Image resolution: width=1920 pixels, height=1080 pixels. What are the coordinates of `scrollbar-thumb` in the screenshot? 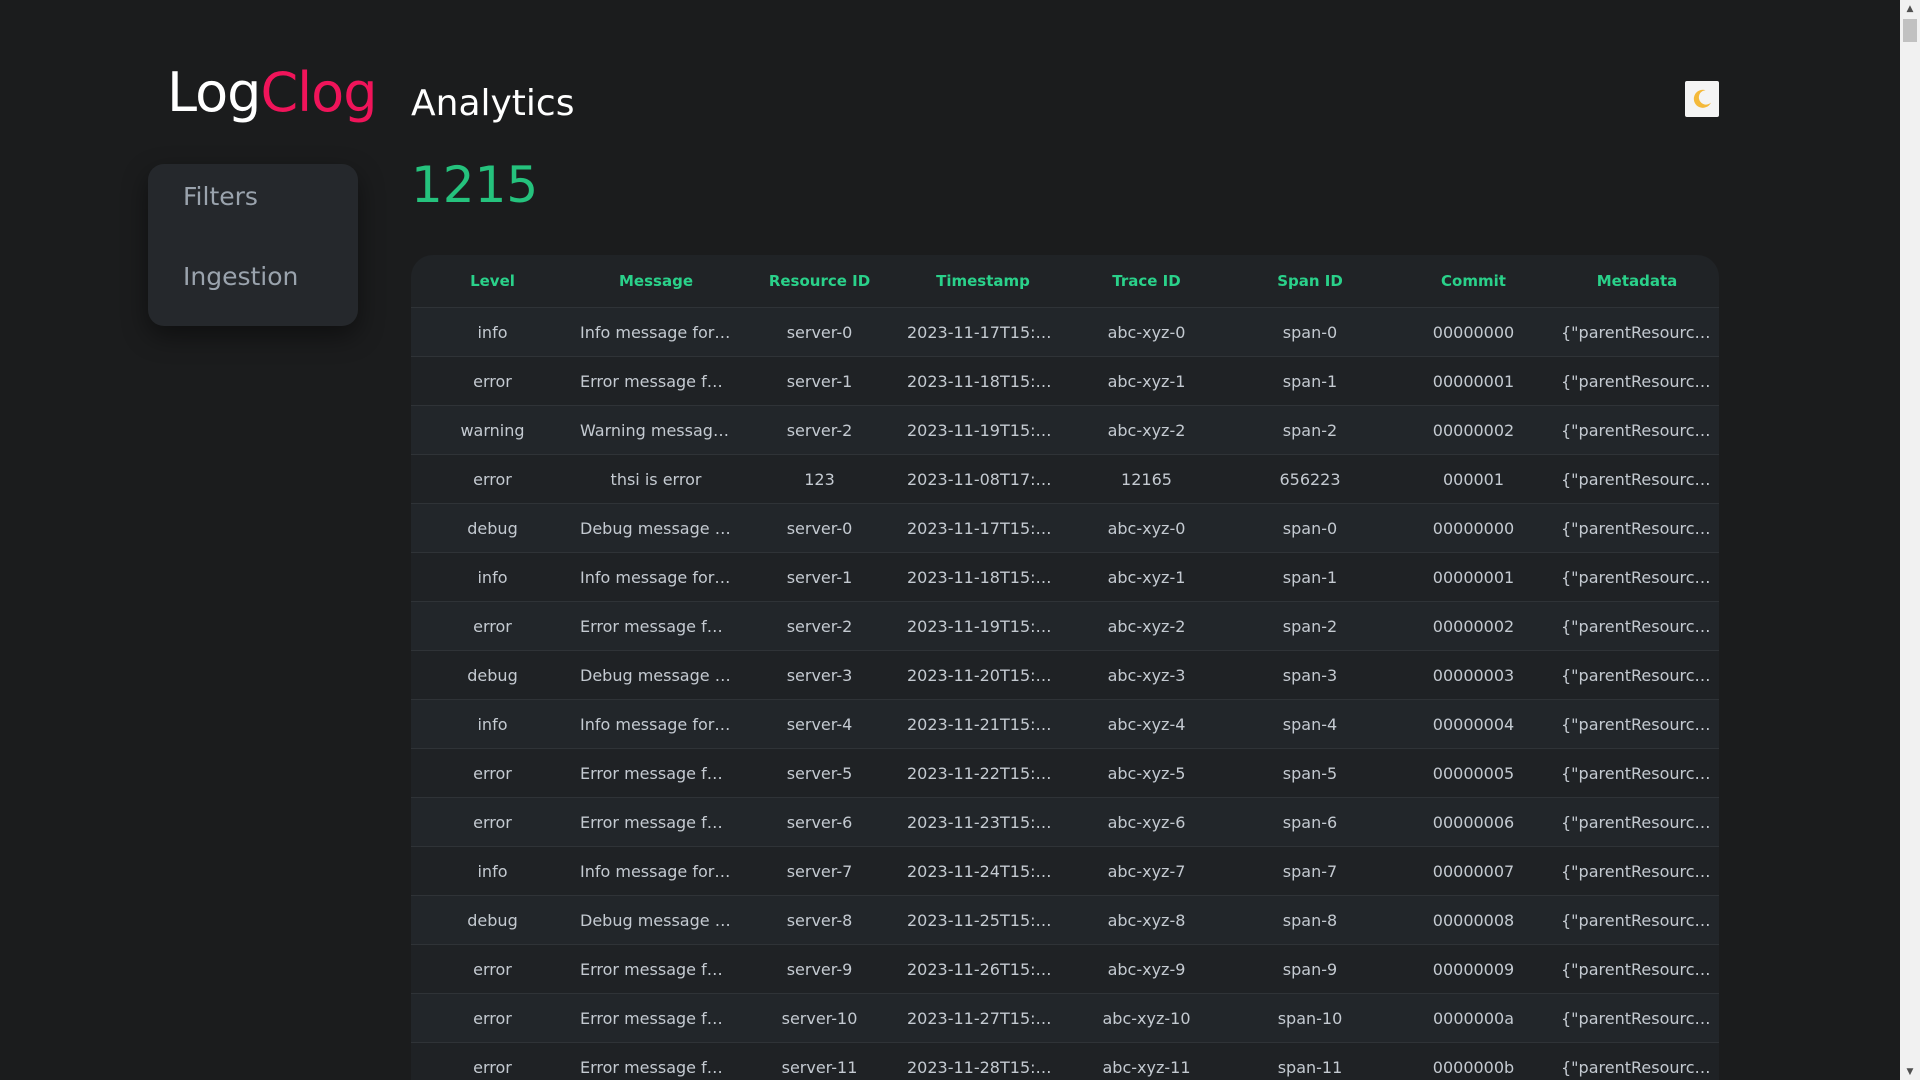 It's located at (1910, 30).